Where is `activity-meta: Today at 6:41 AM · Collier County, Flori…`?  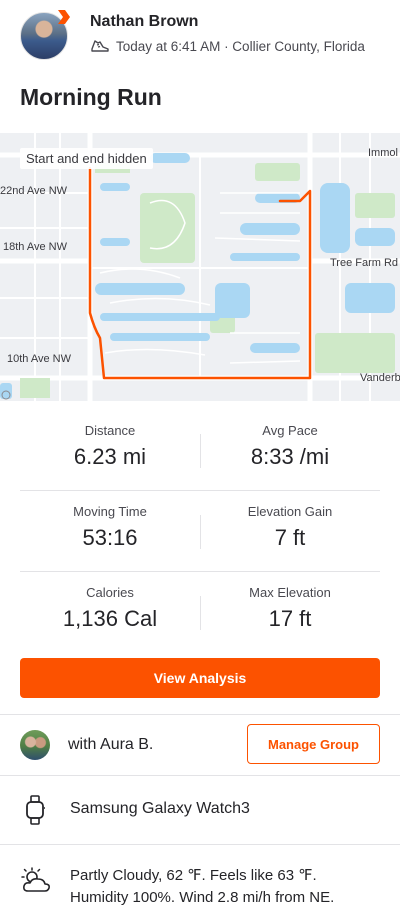 activity-meta: Today at 6:41 AM · Collier County, Flori… is located at coordinates (227, 46).